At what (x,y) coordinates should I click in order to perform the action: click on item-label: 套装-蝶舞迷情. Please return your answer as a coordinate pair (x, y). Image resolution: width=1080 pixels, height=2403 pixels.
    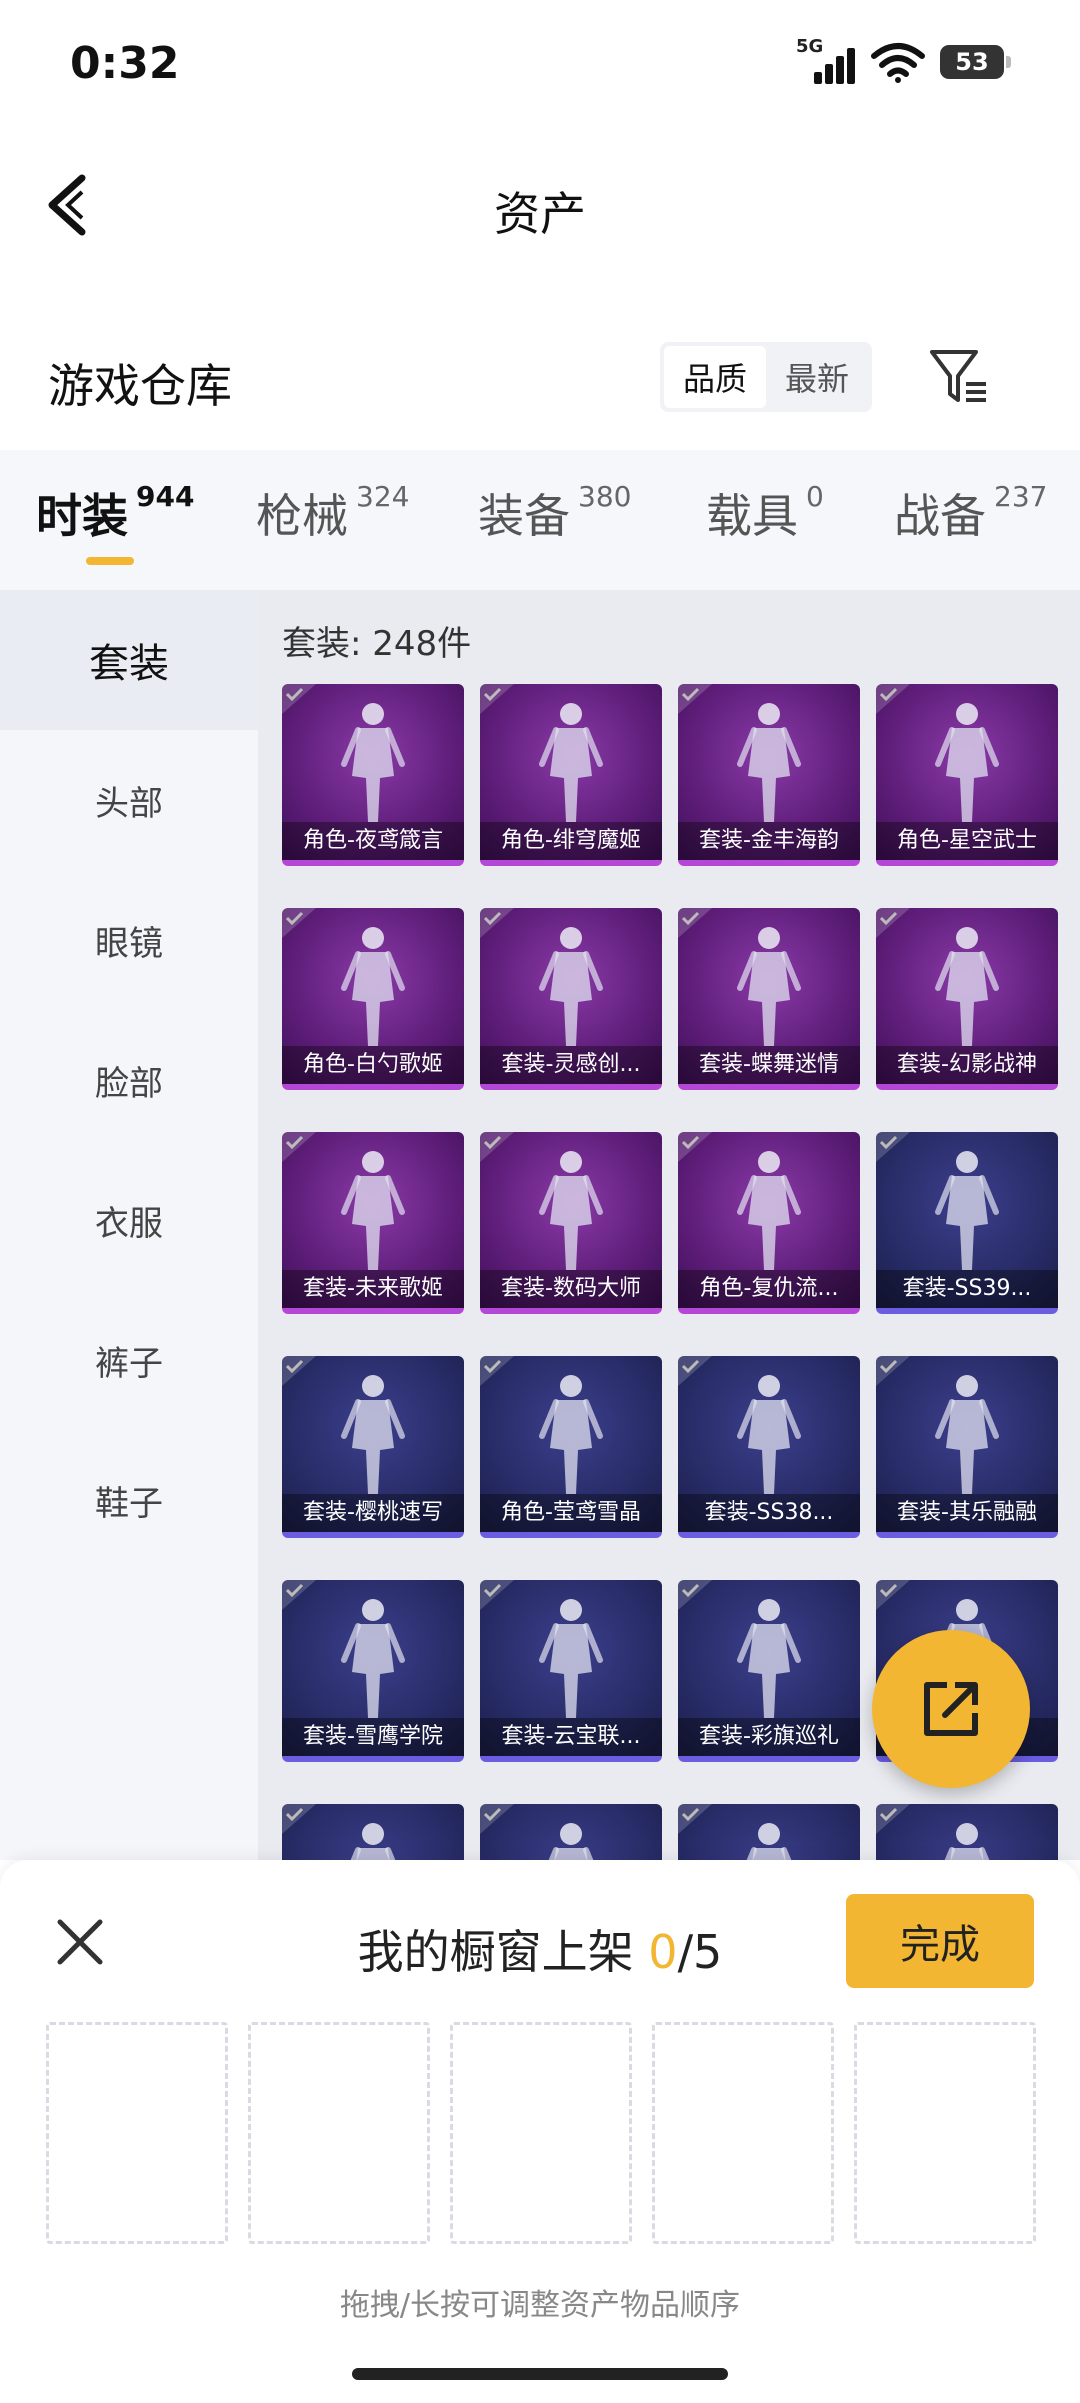
    Looking at the image, I should click on (769, 1065).